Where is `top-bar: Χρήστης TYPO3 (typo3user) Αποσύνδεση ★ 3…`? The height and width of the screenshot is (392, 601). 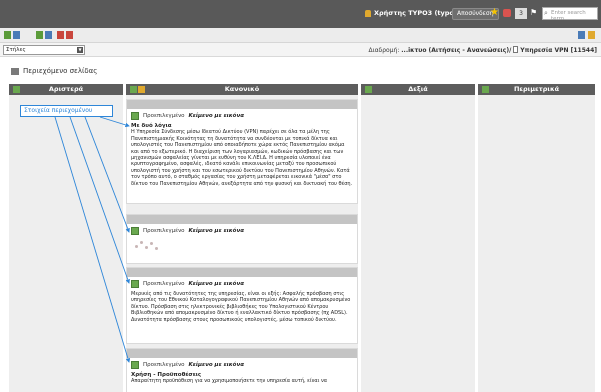
top-bar: Χρήστης TYPO3 (typo3user) Αποσύνδεση ★ 3… is located at coordinates (300, 14).